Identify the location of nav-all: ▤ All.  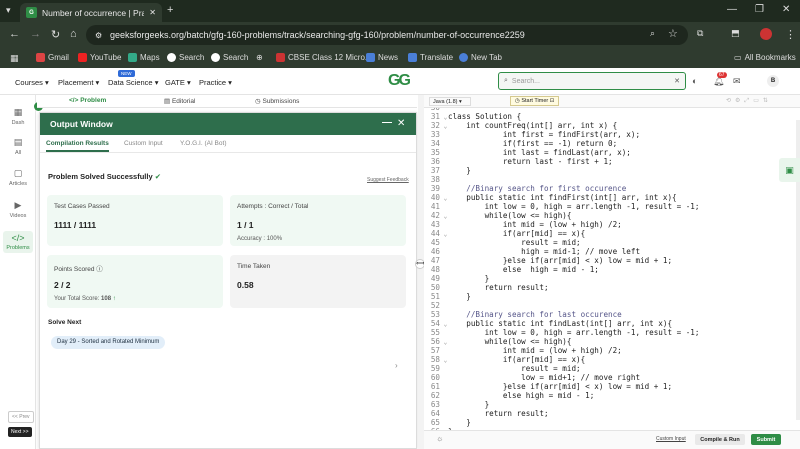
(18, 146).